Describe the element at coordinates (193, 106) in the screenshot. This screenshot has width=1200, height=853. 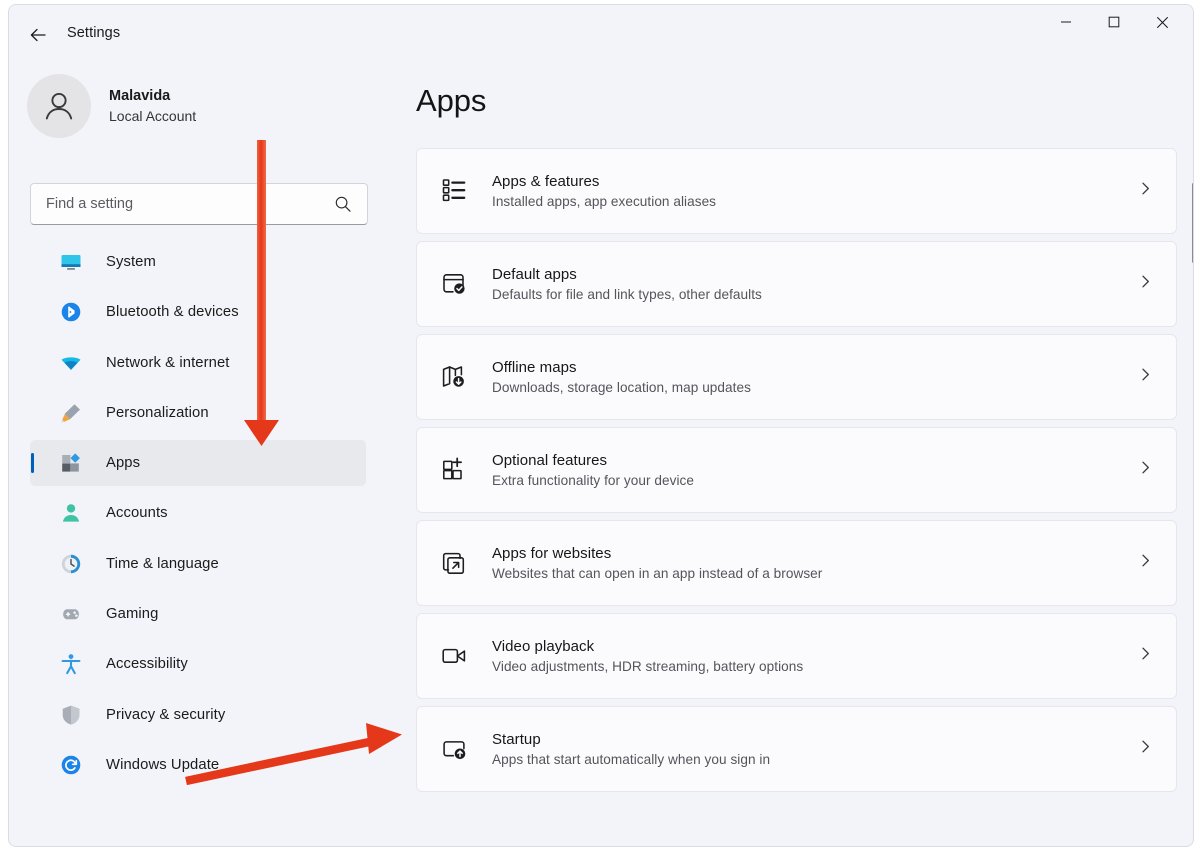
I see `profile-card: Malavida Local Account` at that location.